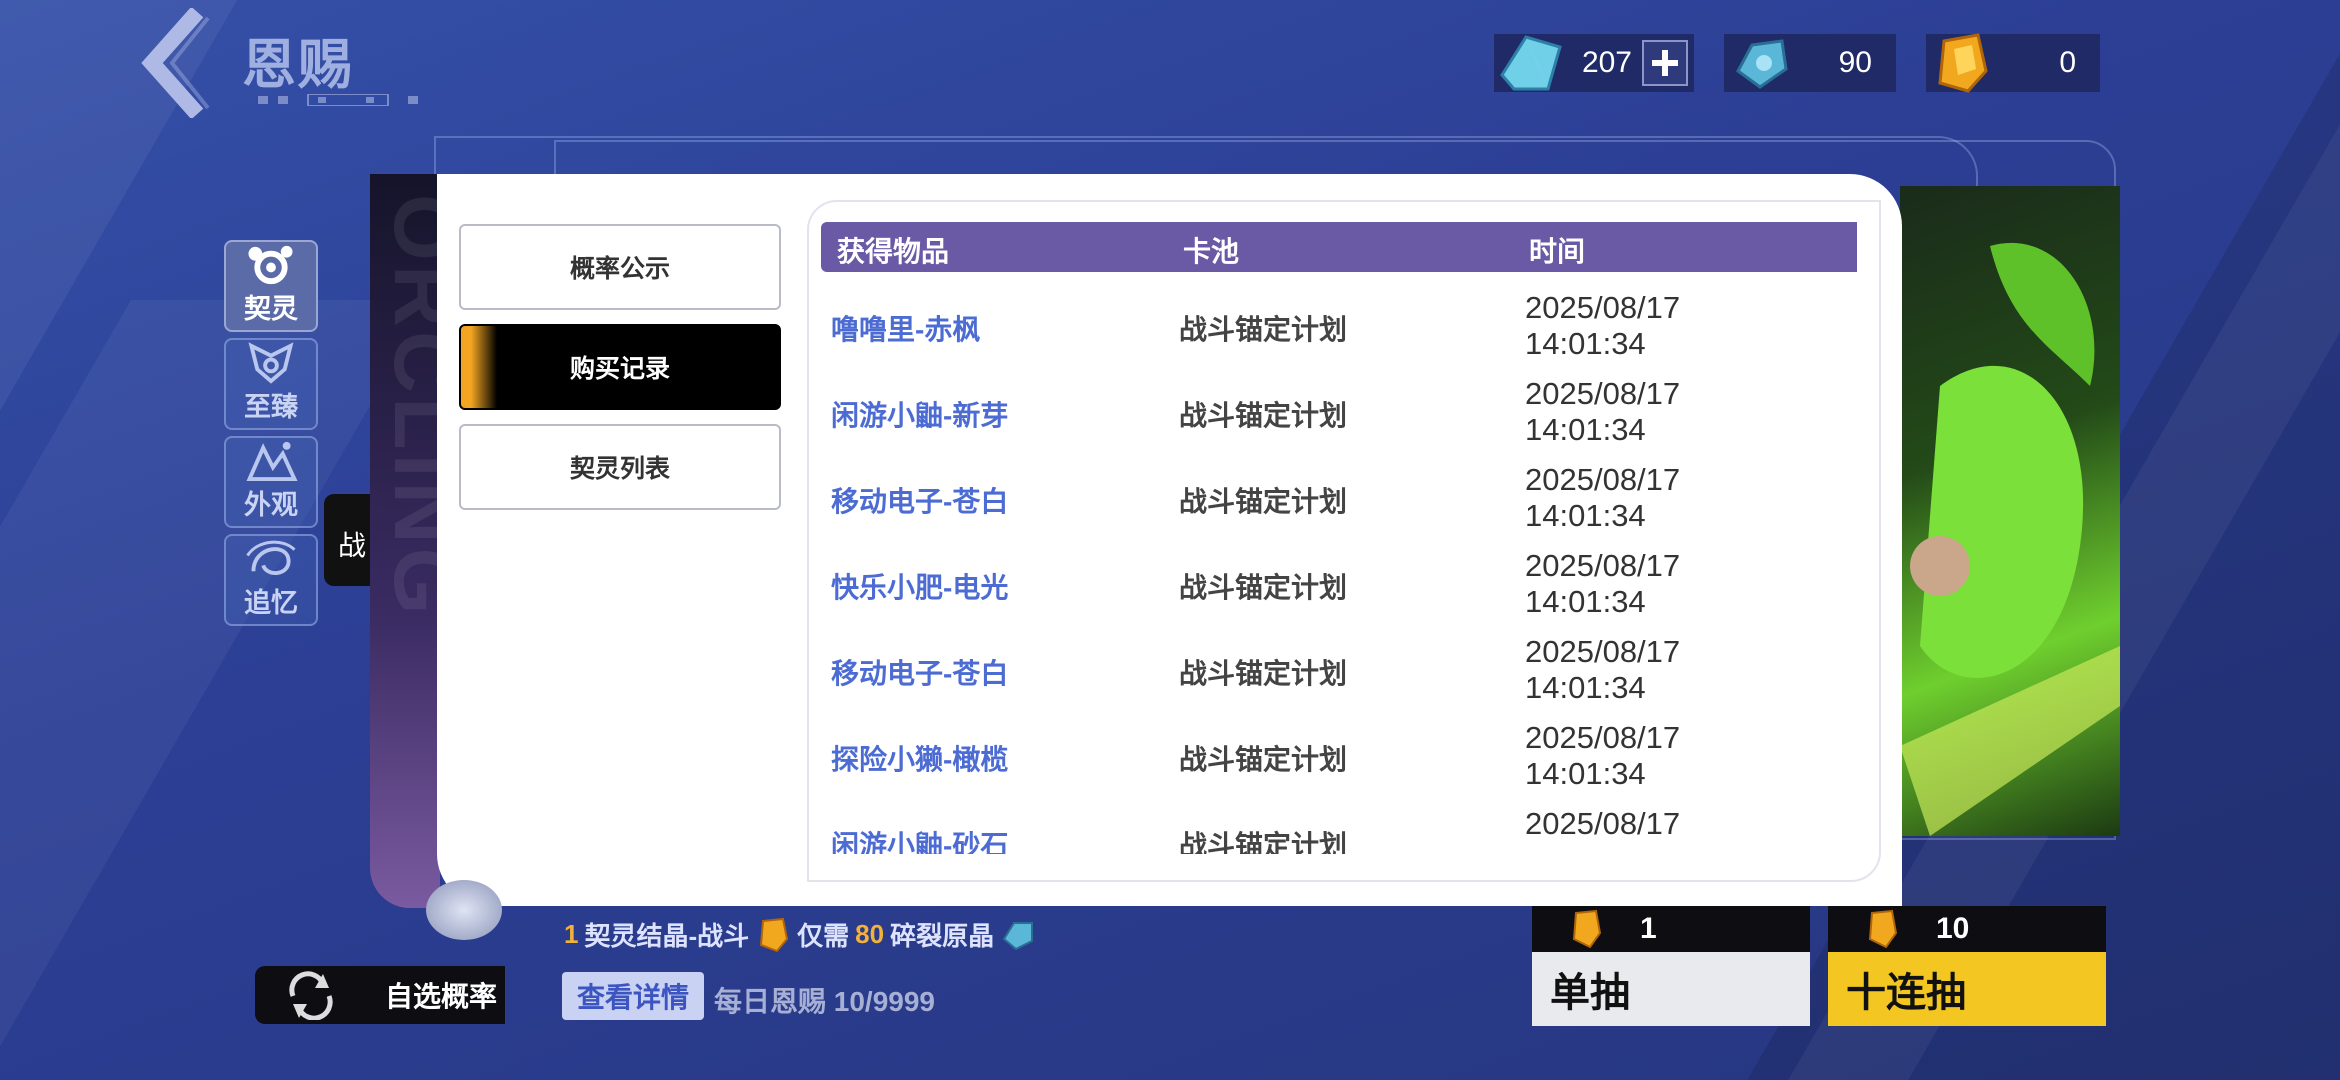 This screenshot has width=2340, height=1080. Describe the element at coordinates (667, 936) in the screenshot. I see `info-item: 契灵结晶-战斗` at that location.